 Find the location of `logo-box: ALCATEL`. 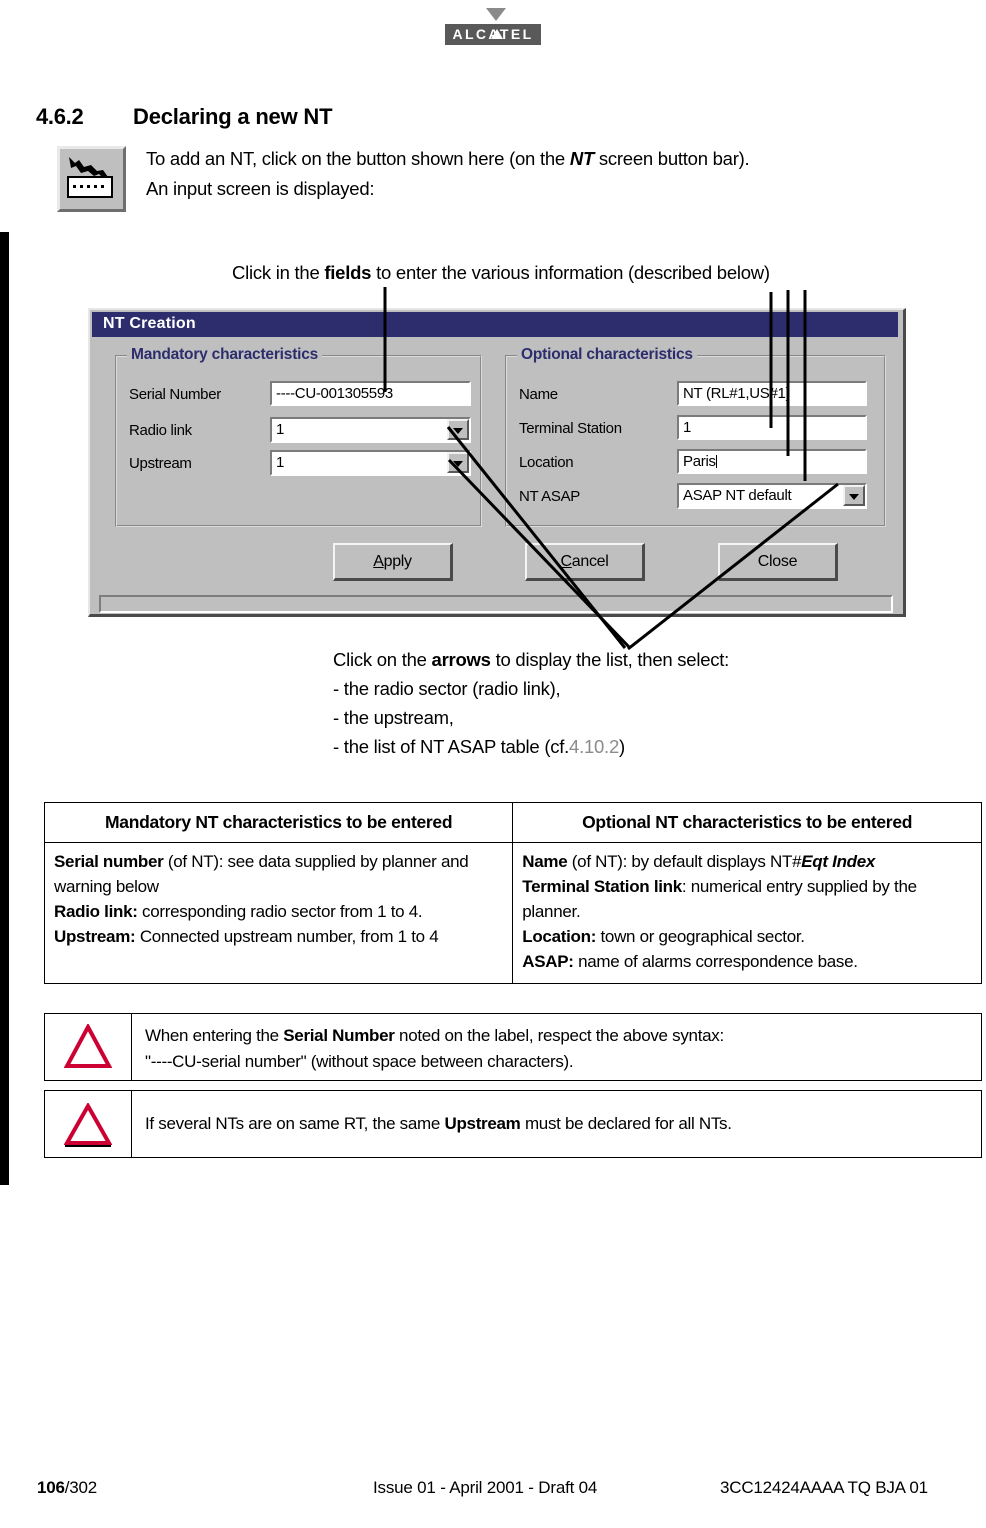

logo-box: ALCATEL is located at coordinates (493, 34).